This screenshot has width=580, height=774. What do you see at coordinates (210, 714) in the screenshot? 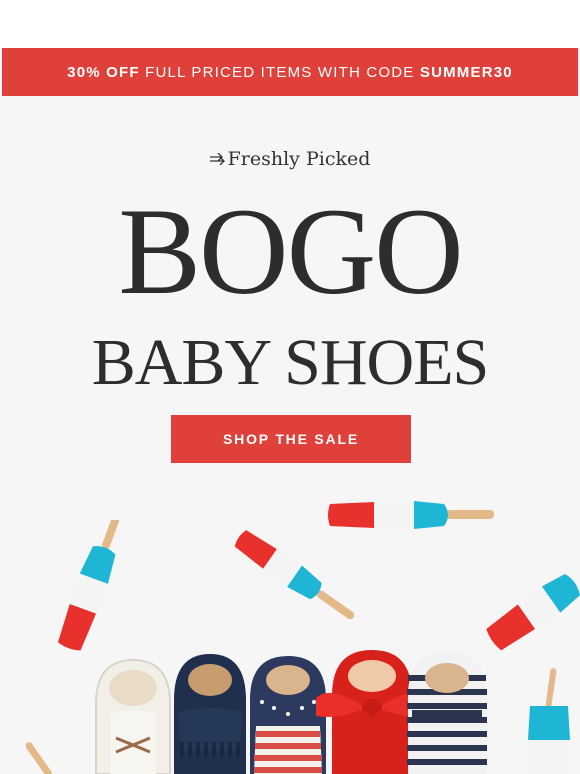
I see `navy-fringe-moccasin-image` at bounding box center [210, 714].